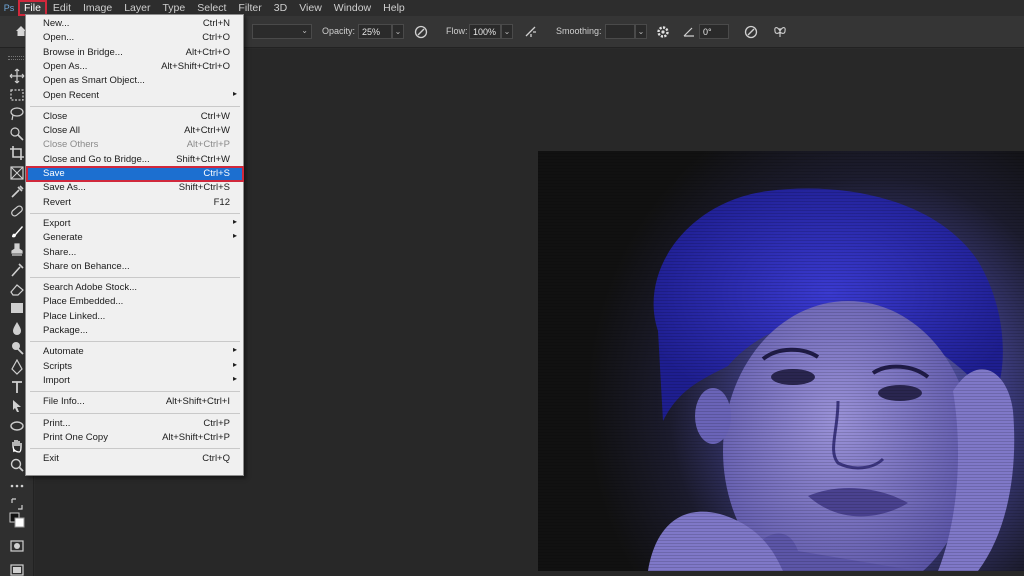  What do you see at coordinates (17, 446) in the screenshot?
I see `hand-icon` at bounding box center [17, 446].